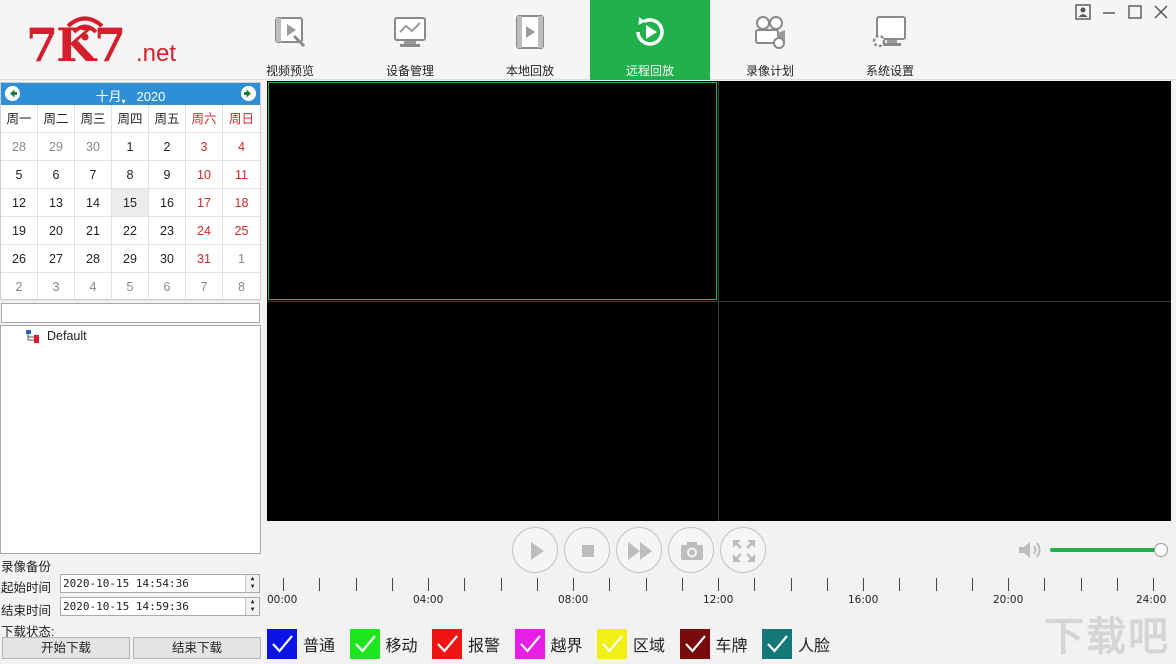 The image size is (1176, 664). I want to click on fast-forward-icon, so click(640, 551).